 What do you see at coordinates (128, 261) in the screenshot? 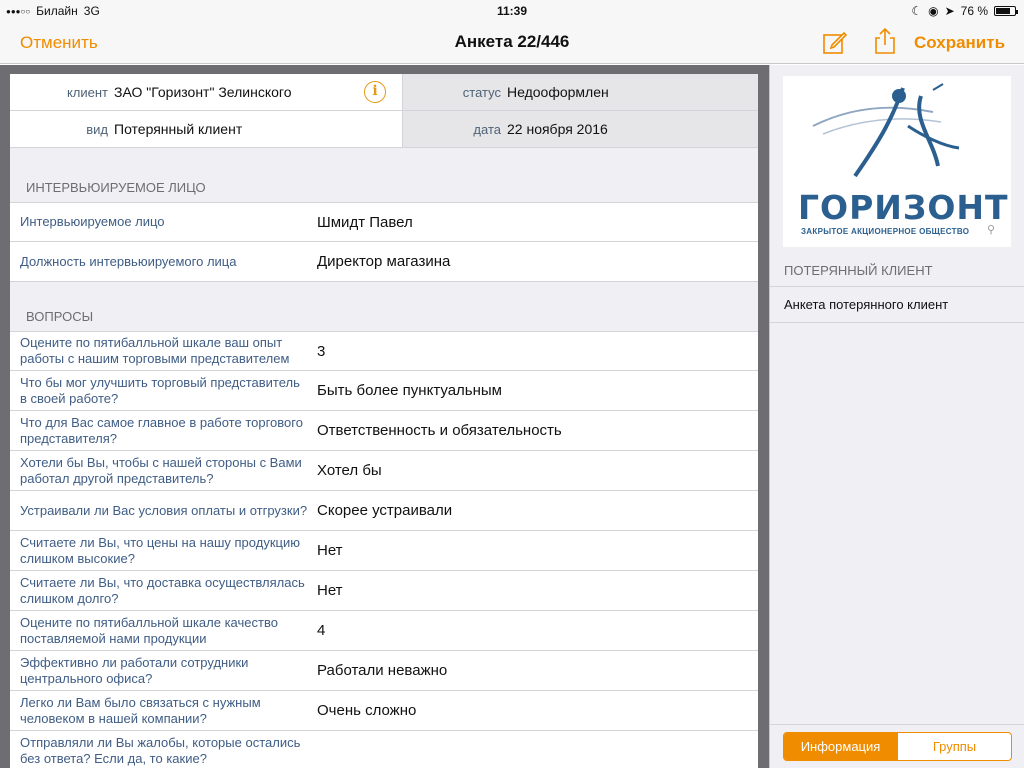
I see `row-question: Должность интервьюируемого лица` at bounding box center [128, 261].